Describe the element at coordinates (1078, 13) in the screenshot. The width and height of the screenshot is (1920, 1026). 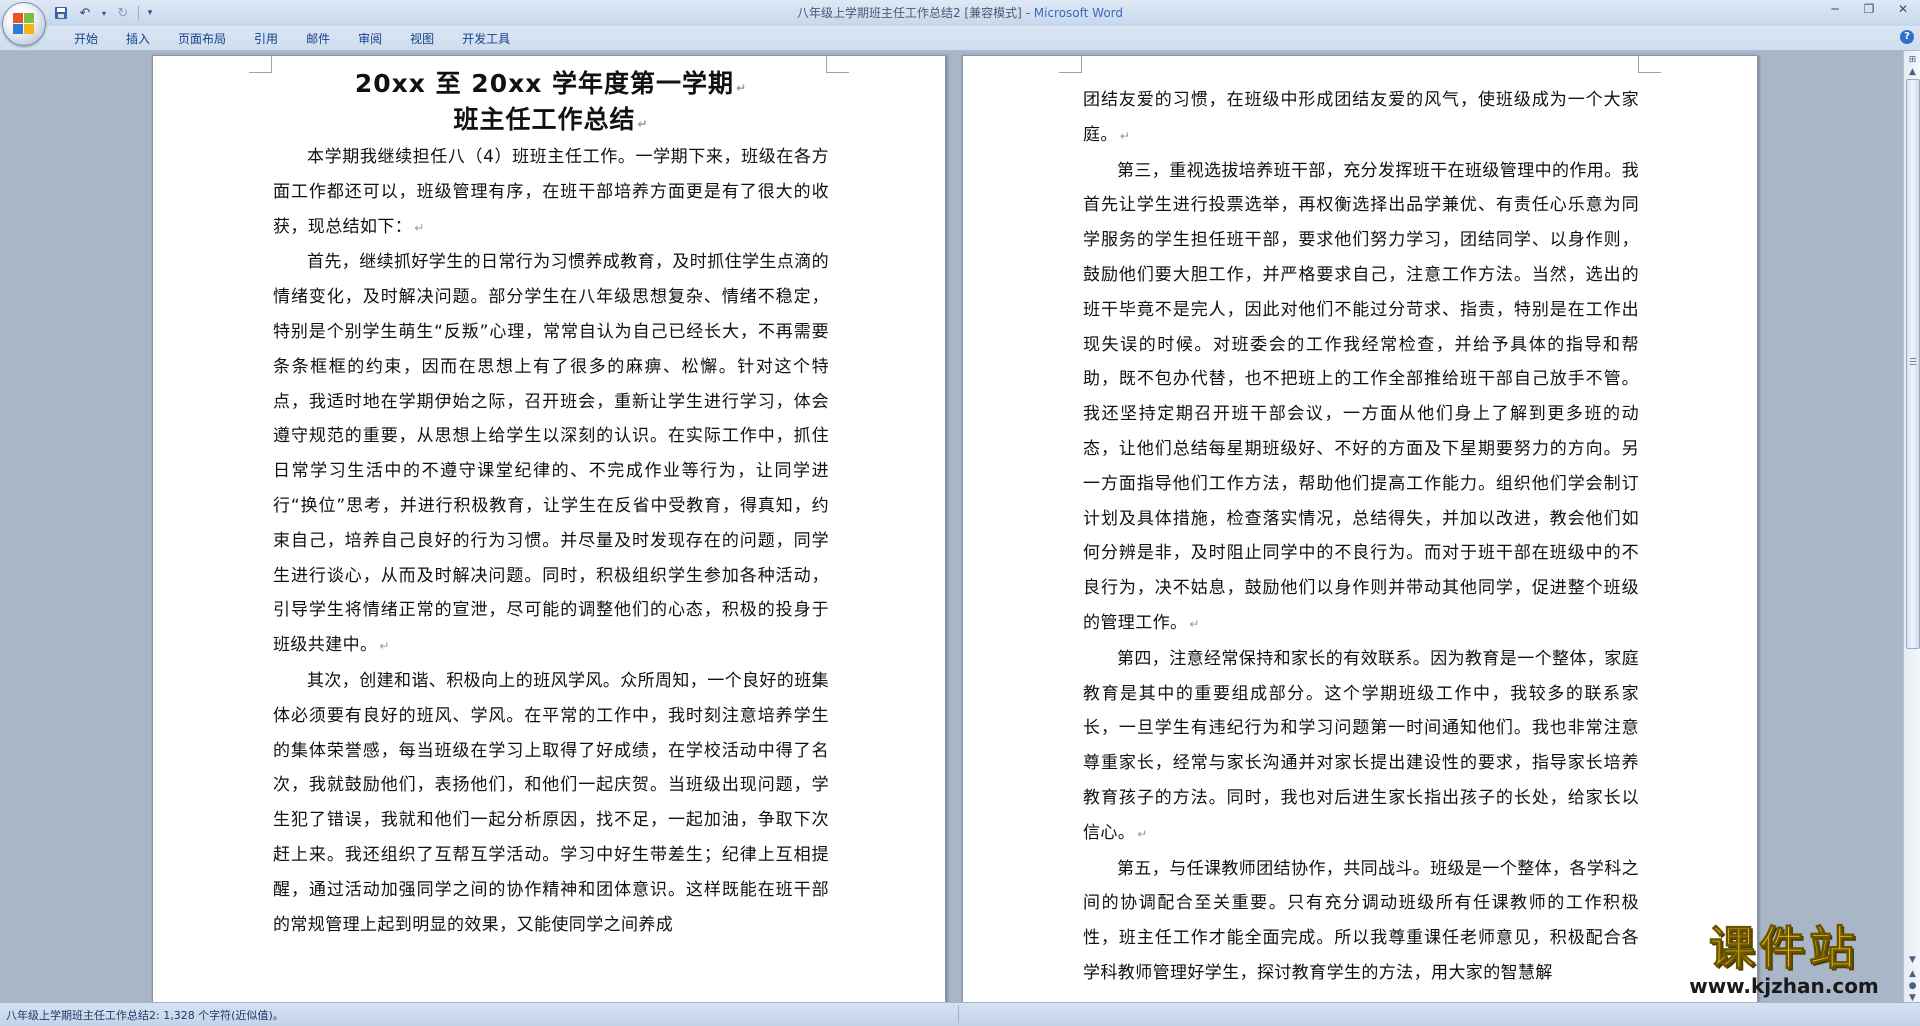
I see `app-name: Microsoft Word` at that location.